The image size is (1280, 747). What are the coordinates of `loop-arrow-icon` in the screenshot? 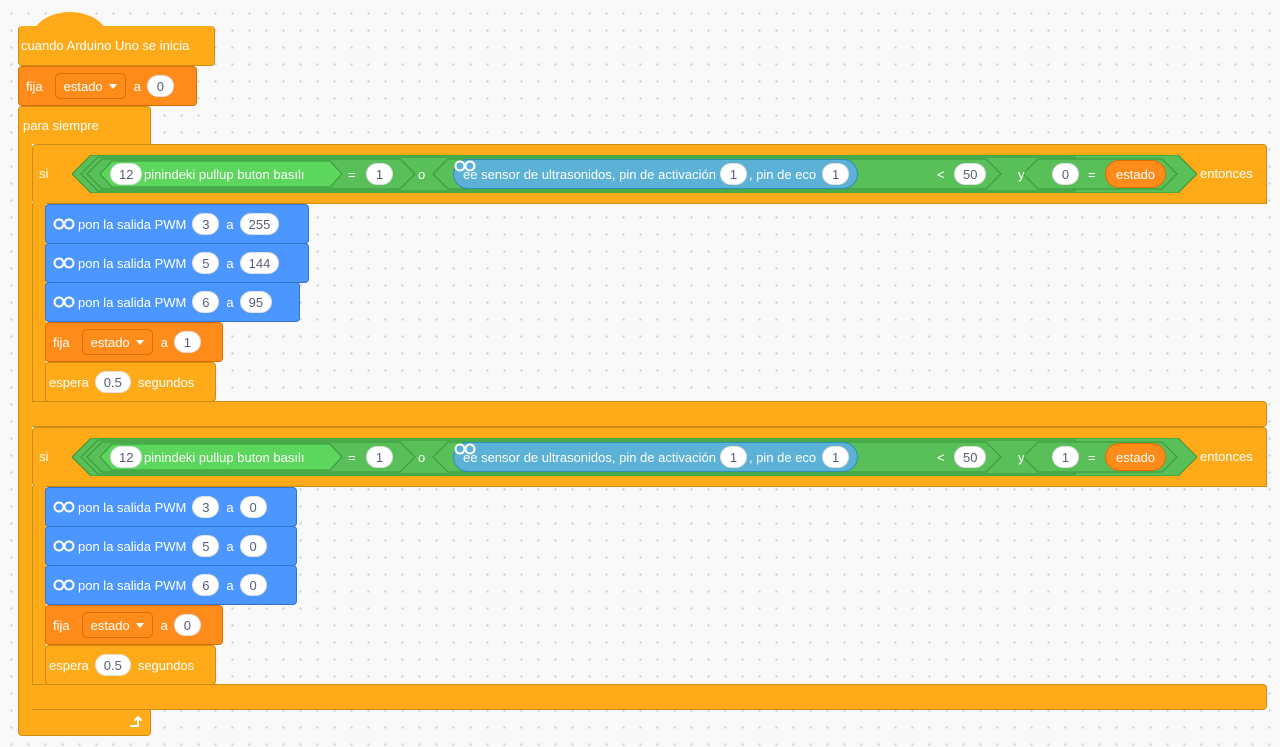 It's located at (136, 721).